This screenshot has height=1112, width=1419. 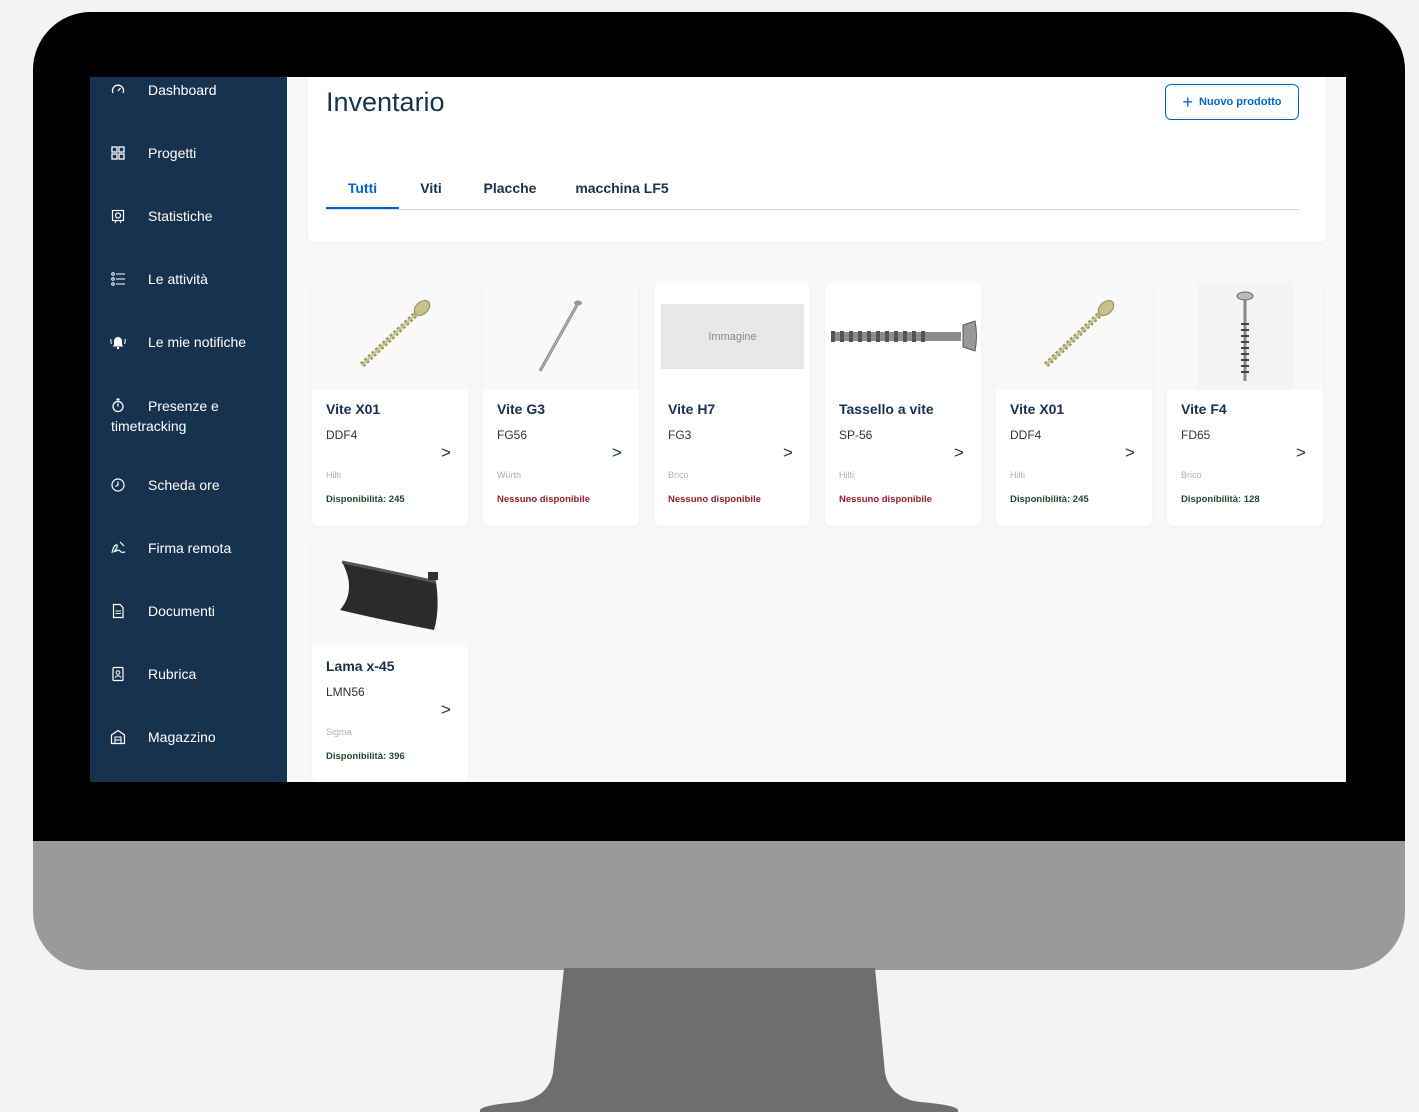 I want to click on sidebar-item-label: Documenti, so click(x=181, y=611).